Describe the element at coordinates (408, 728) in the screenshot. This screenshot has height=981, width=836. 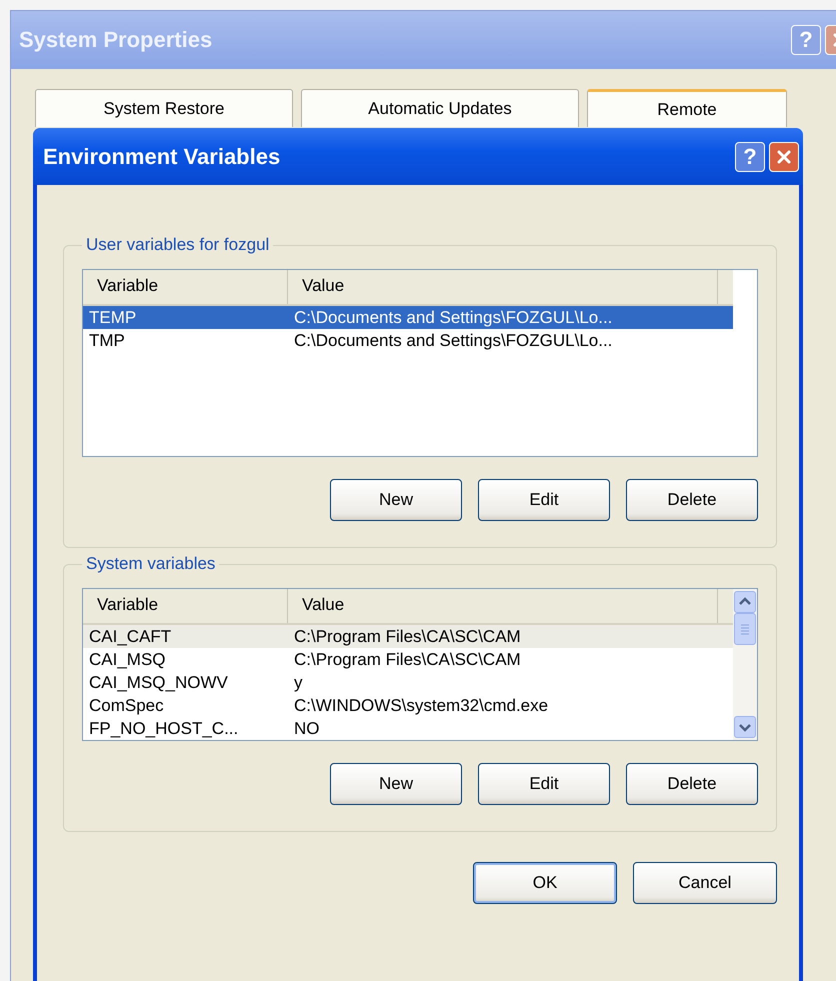
I see `list-row: FP_NO_HOST_C... NO` at that location.